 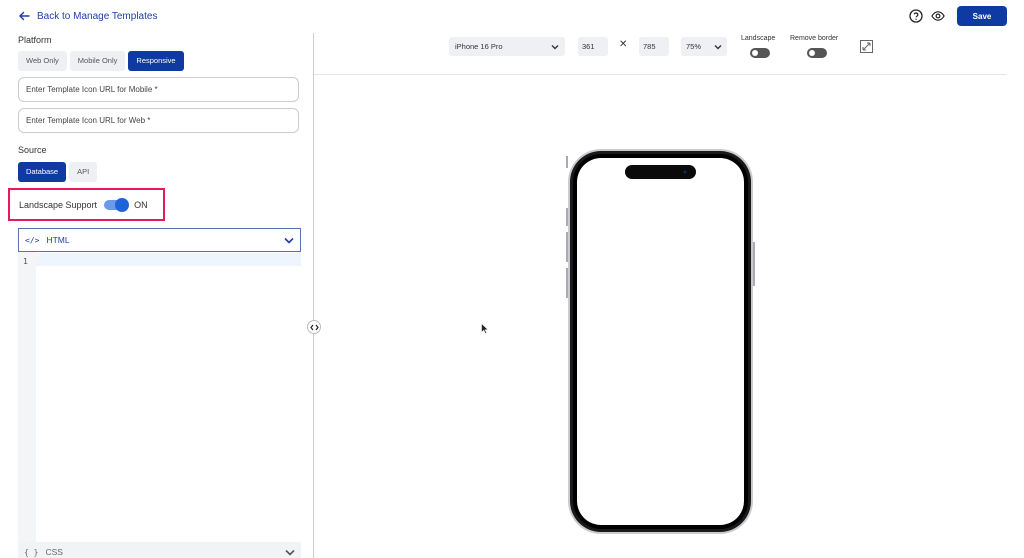 What do you see at coordinates (32, 150) in the screenshot?
I see `source-label: Source` at bounding box center [32, 150].